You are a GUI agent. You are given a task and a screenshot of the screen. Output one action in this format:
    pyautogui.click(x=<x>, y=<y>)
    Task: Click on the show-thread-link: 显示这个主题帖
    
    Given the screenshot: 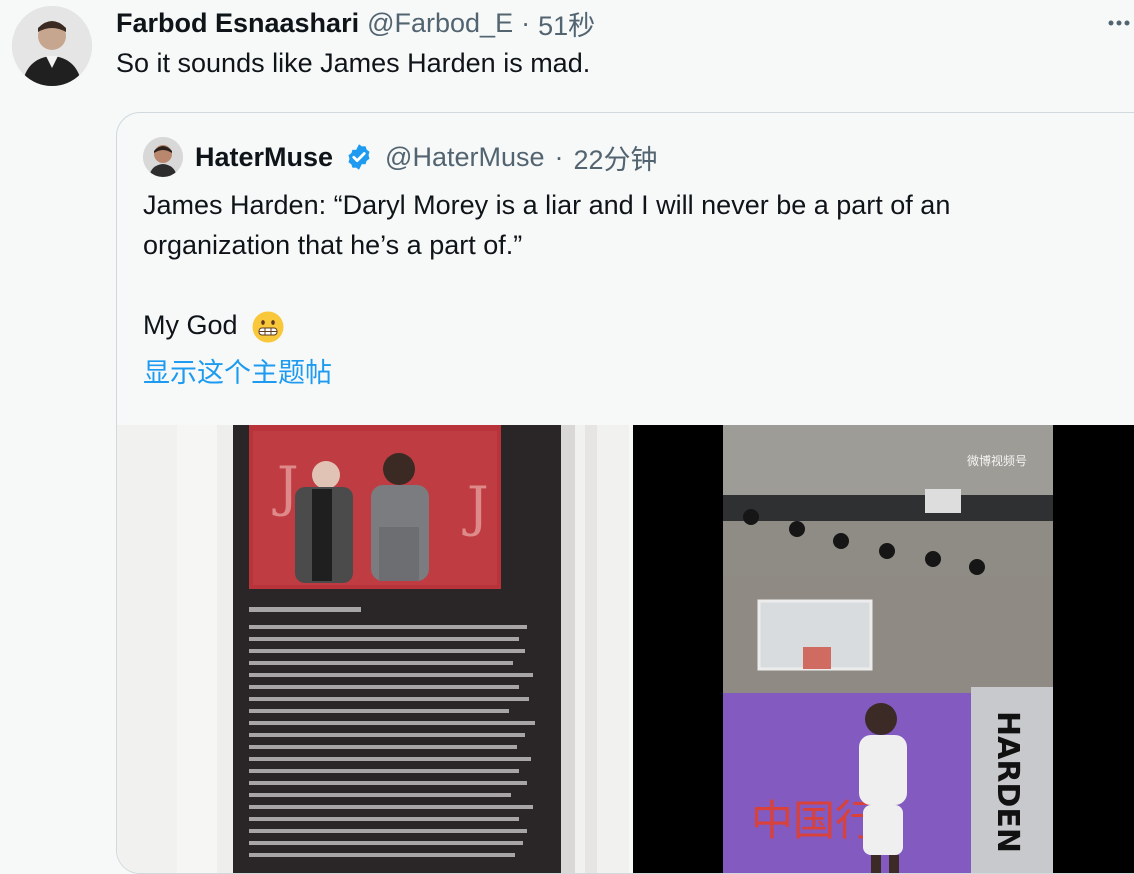 What is the action you would take?
    pyautogui.click(x=237, y=370)
    